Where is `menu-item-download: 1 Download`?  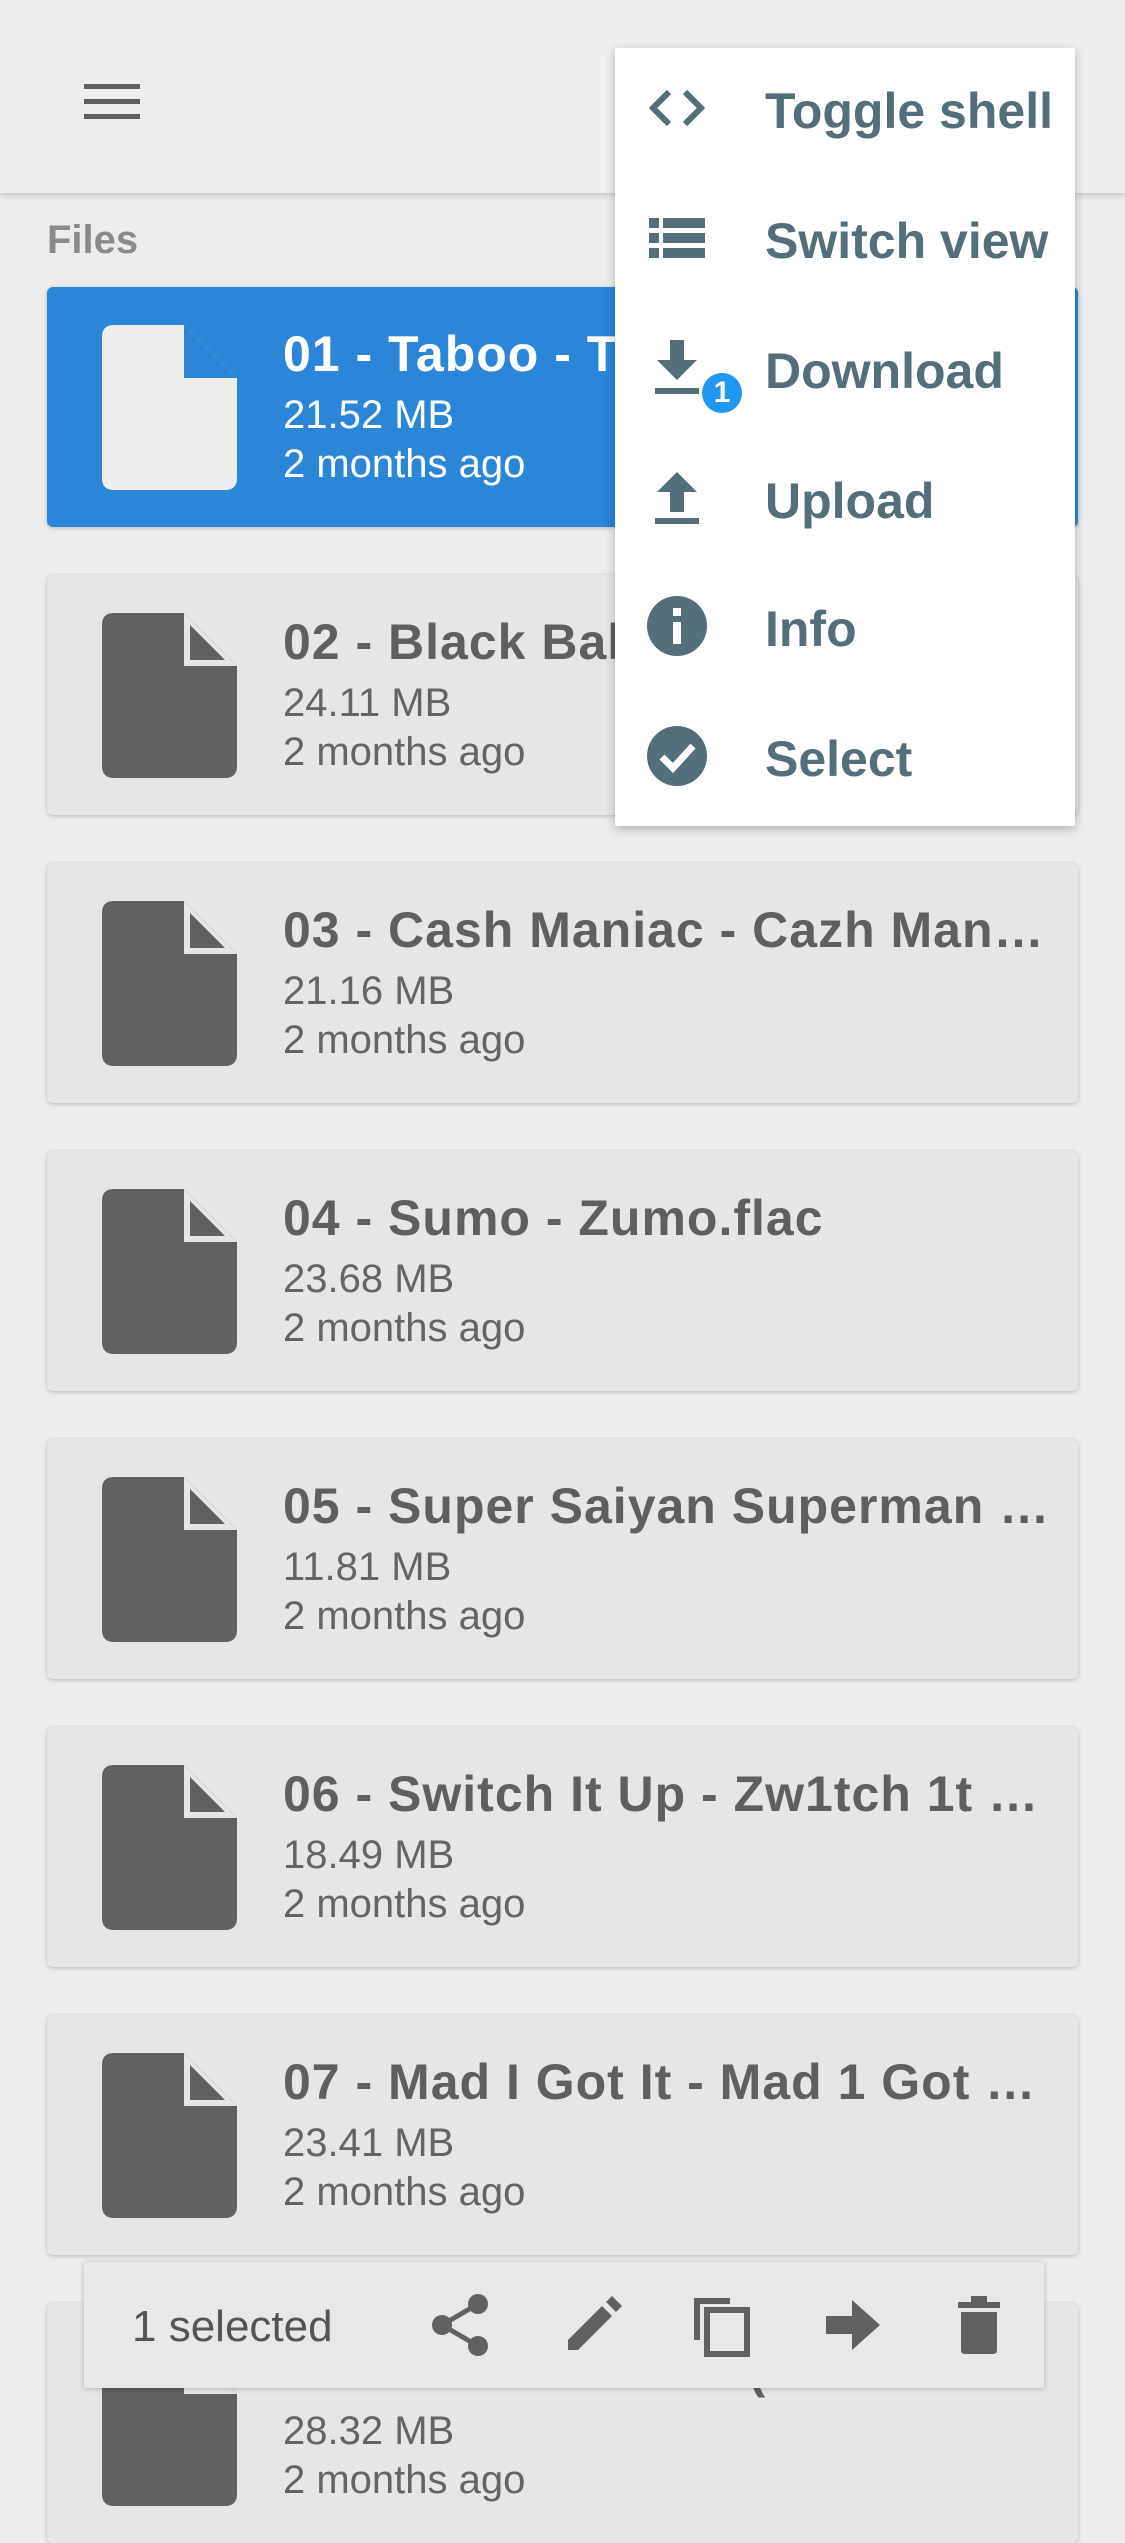
menu-item-download: 1 Download is located at coordinates (845, 368).